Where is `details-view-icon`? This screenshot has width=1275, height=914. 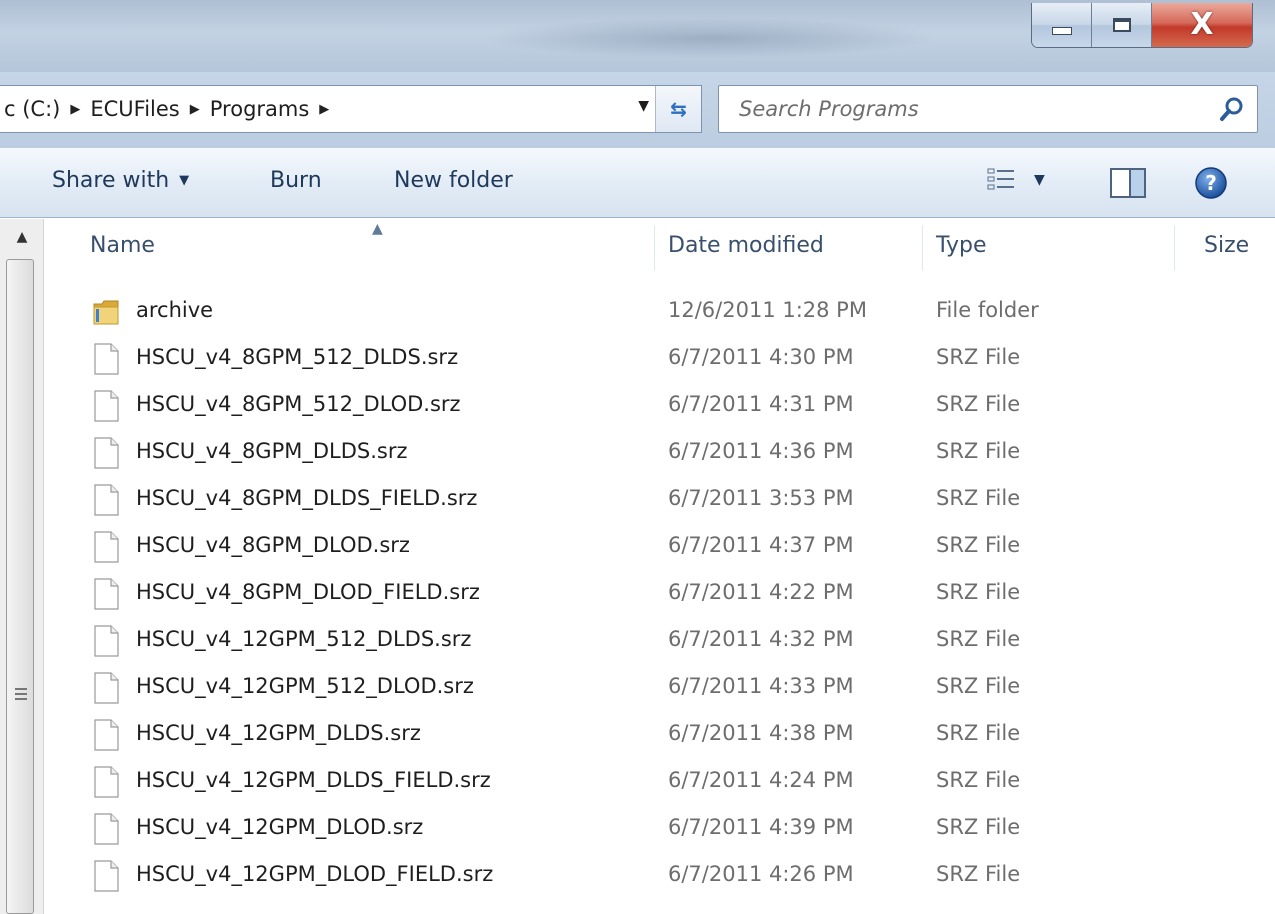 details-view-icon is located at coordinates (1000, 179).